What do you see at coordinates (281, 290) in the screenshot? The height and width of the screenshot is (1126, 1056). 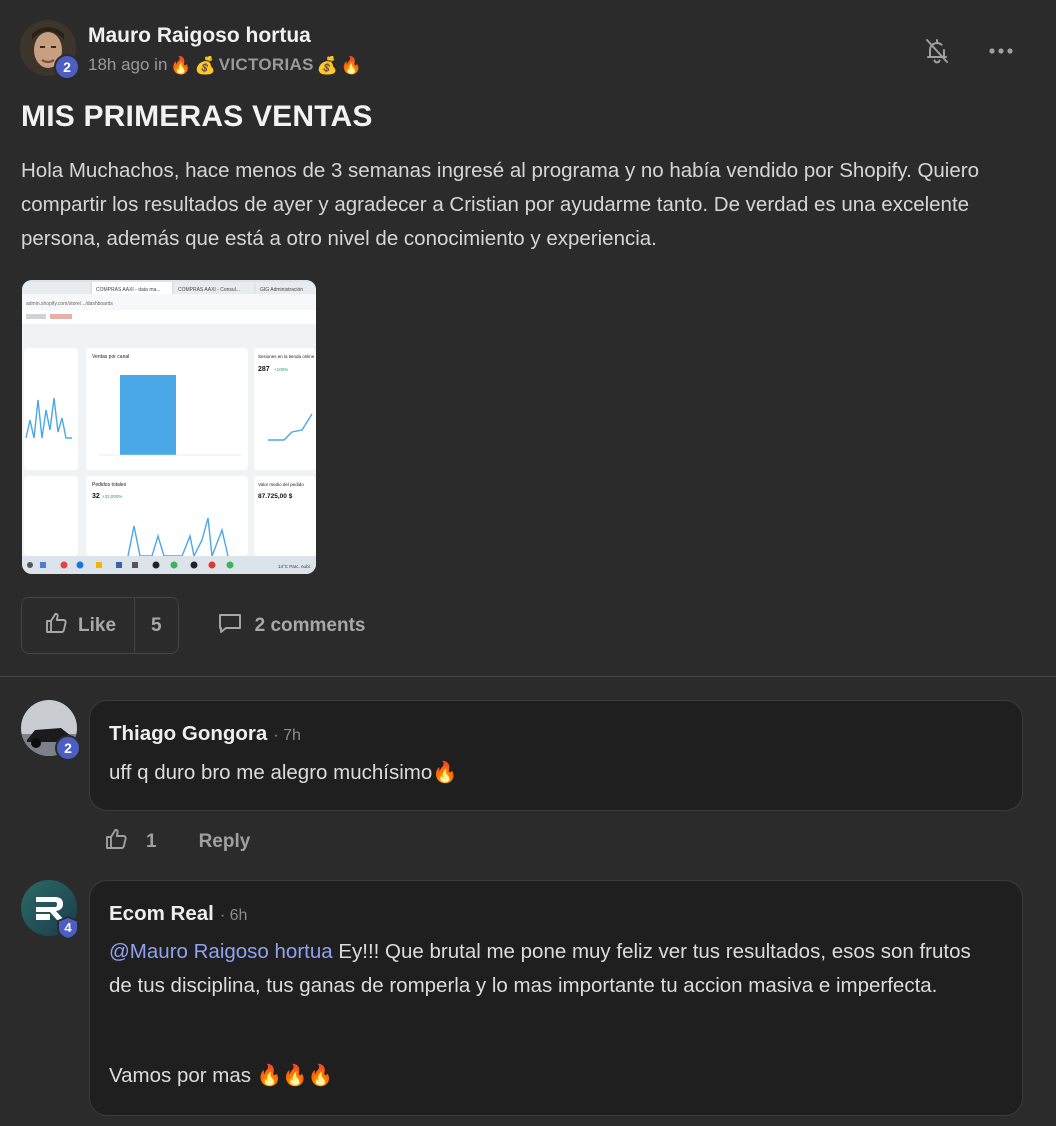 I see `browser-tab-3: GIG Administración` at bounding box center [281, 290].